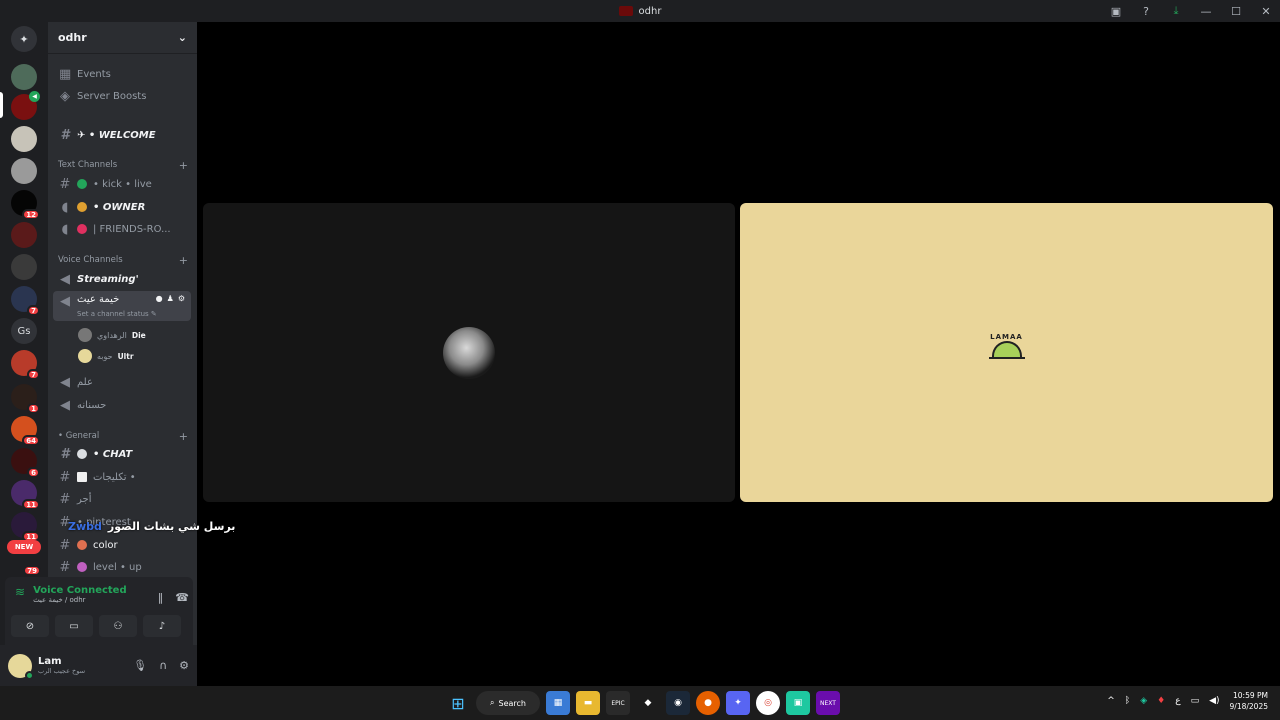  I want to click on server-boosts-item: ◈ Server Boosts, so click(122, 96).